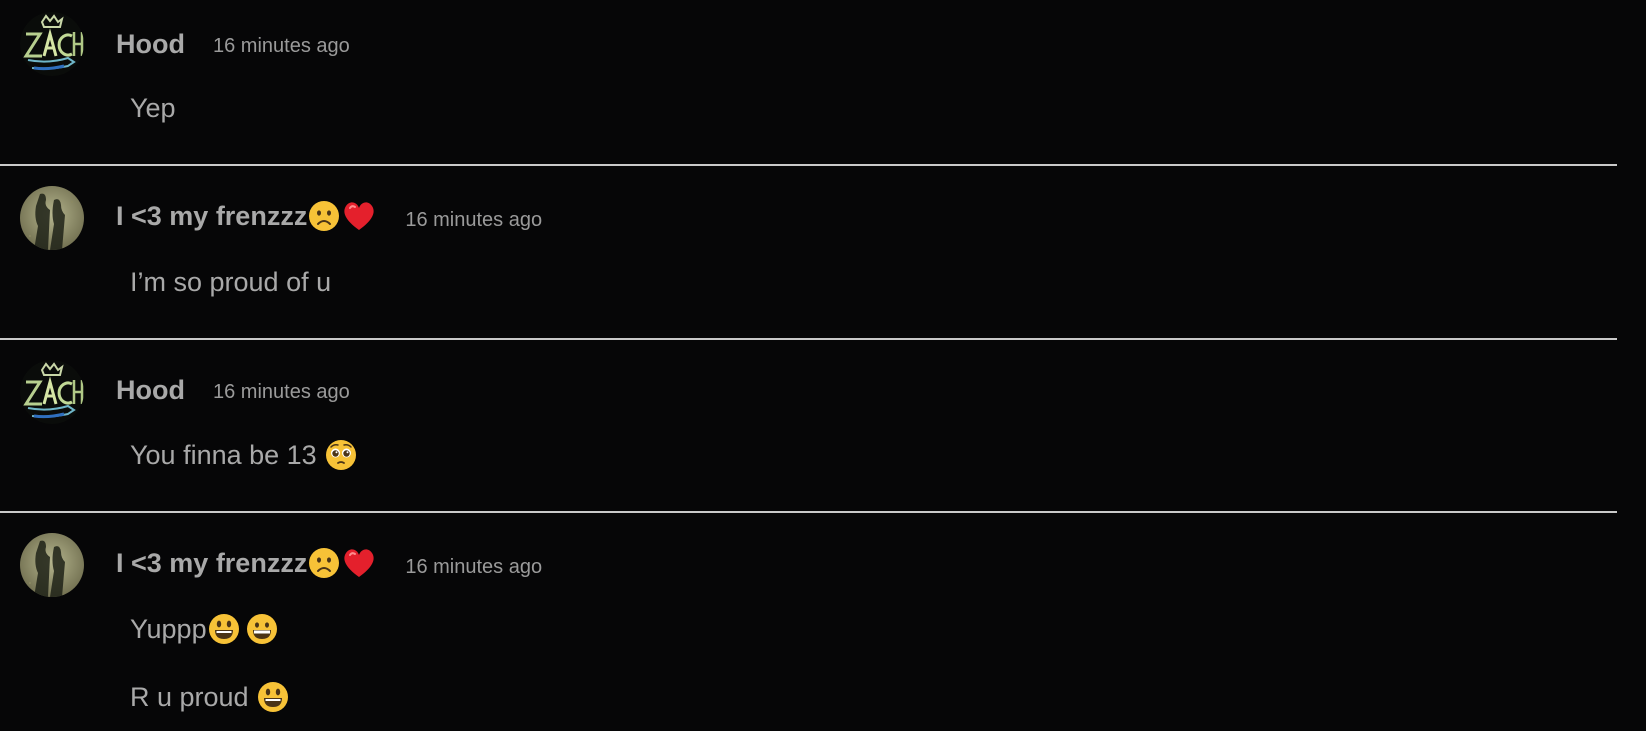 This screenshot has width=1646, height=731. Describe the element at coordinates (262, 629) in the screenshot. I see `grinning-face-icon` at that location.